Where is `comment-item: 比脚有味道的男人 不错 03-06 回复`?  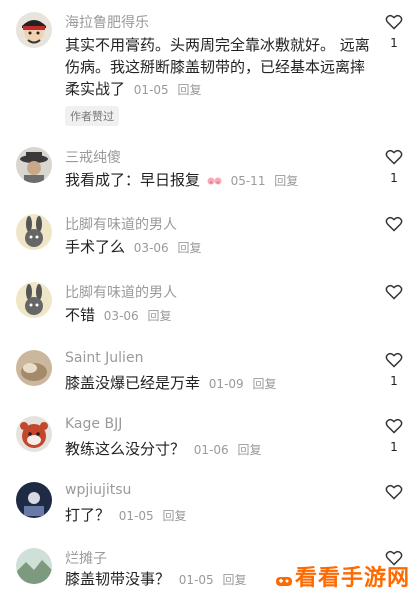 comment-item: 比脚有味道的男人 不错 03-06 回复 is located at coordinates (209, 308).